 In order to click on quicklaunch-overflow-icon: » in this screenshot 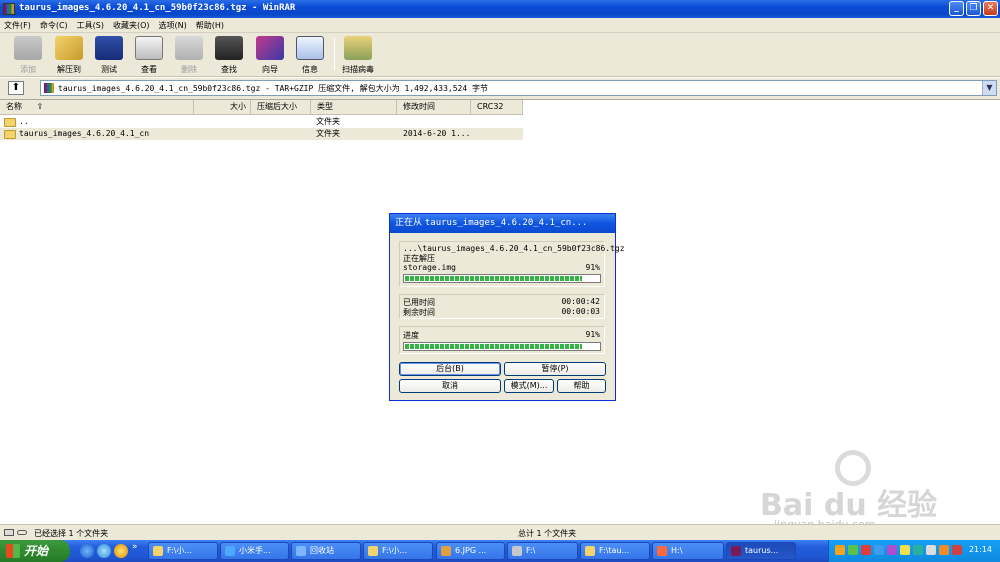, I will do `click(135, 547)`.